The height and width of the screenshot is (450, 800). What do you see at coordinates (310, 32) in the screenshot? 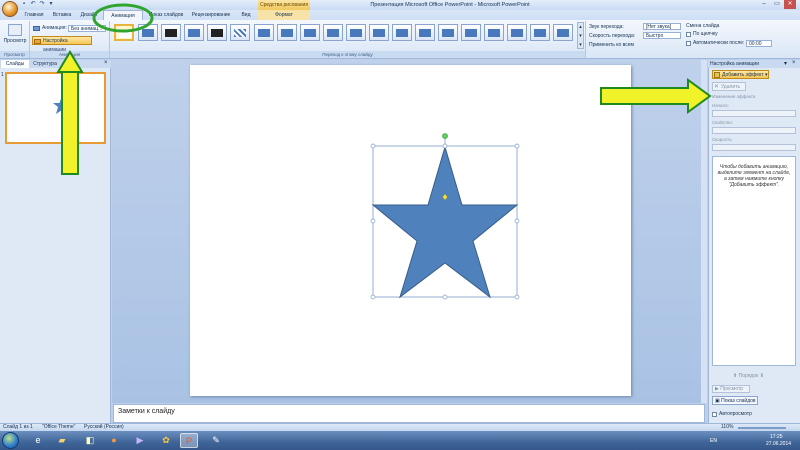
I see `transition-wipe-right` at bounding box center [310, 32].